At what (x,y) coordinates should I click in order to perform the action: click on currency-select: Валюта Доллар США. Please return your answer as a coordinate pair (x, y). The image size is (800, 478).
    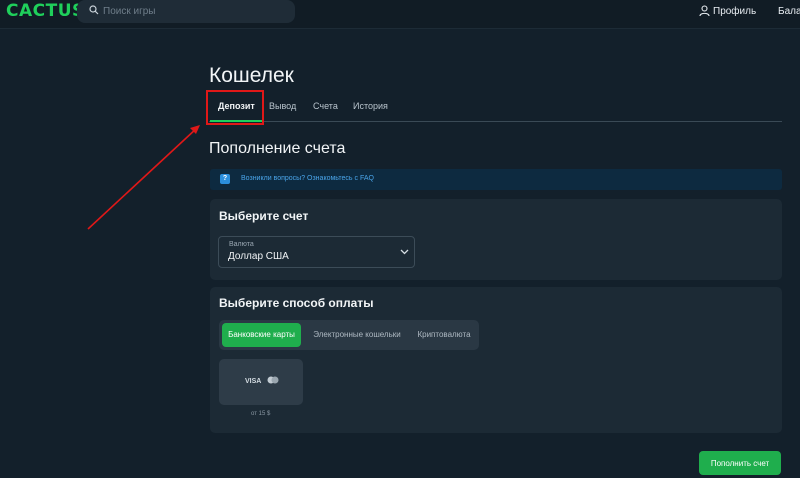
    Looking at the image, I should click on (316, 252).